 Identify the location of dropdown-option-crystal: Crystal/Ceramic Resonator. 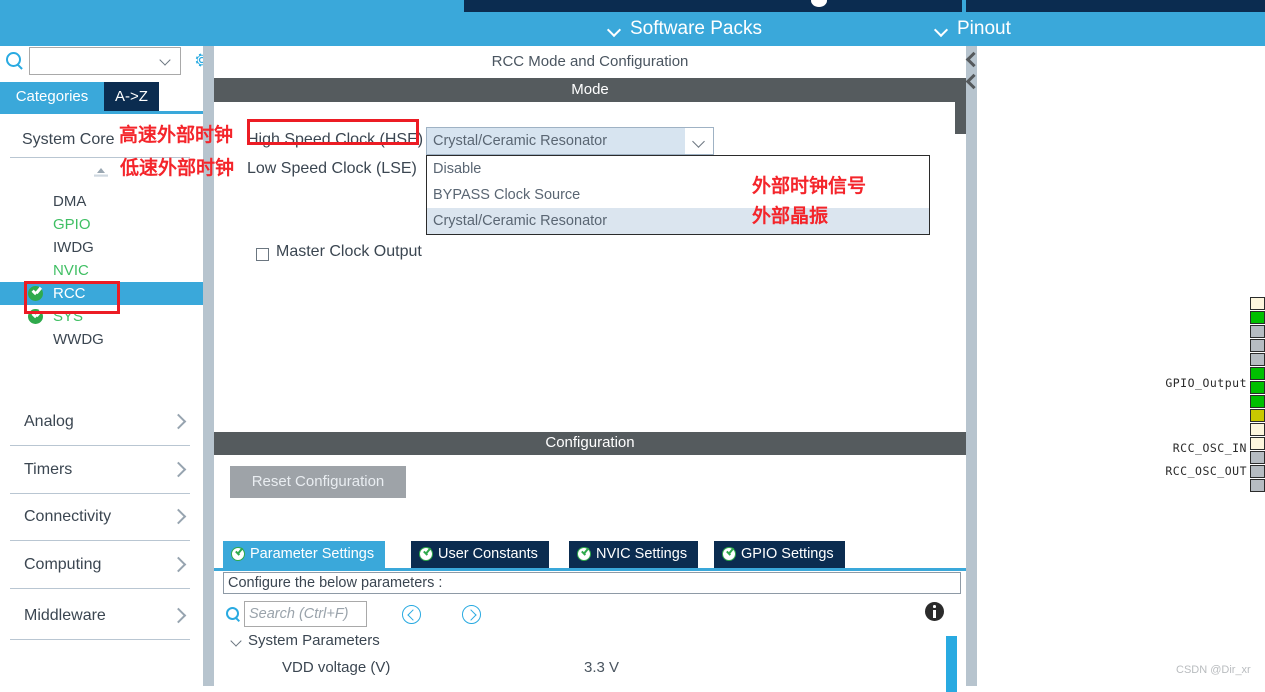
(678, 221).